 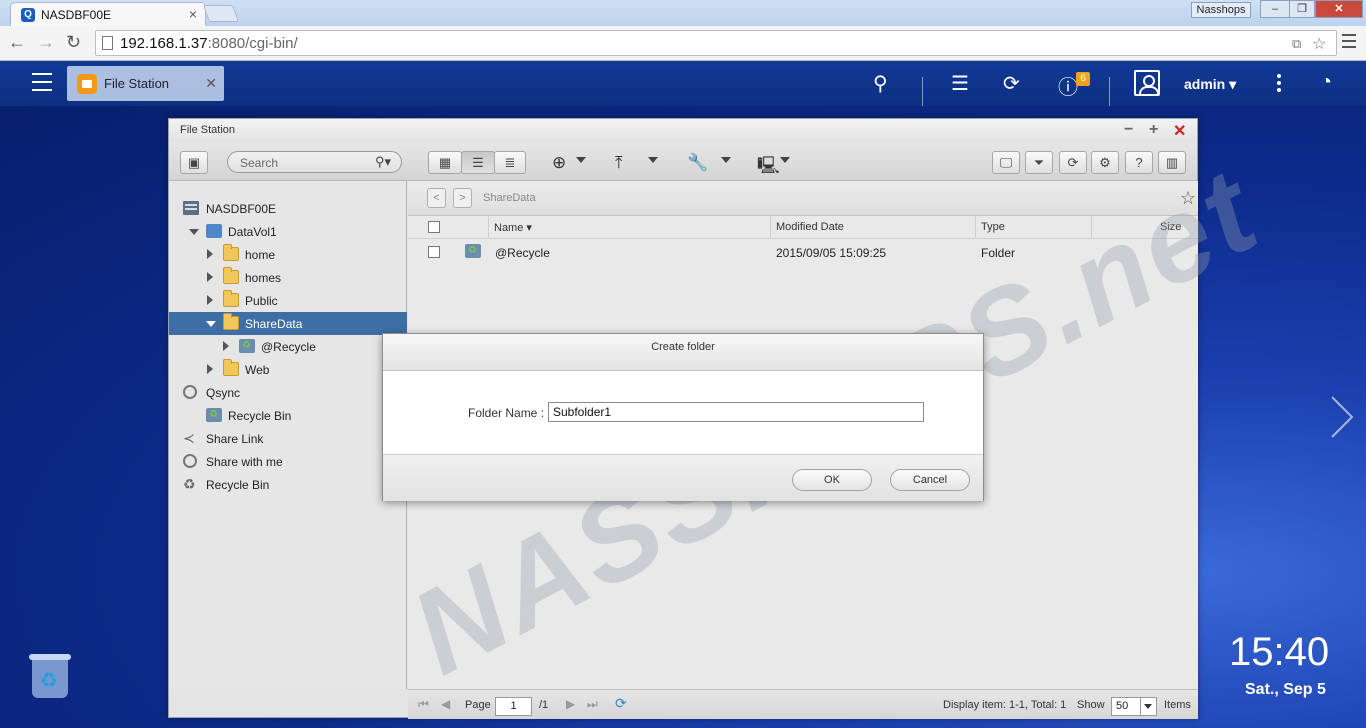 What do you see at coordinates (314, 162) in the screenshot?
I see `search-box: Search ⚲▾` at bounding box center [314, 162].